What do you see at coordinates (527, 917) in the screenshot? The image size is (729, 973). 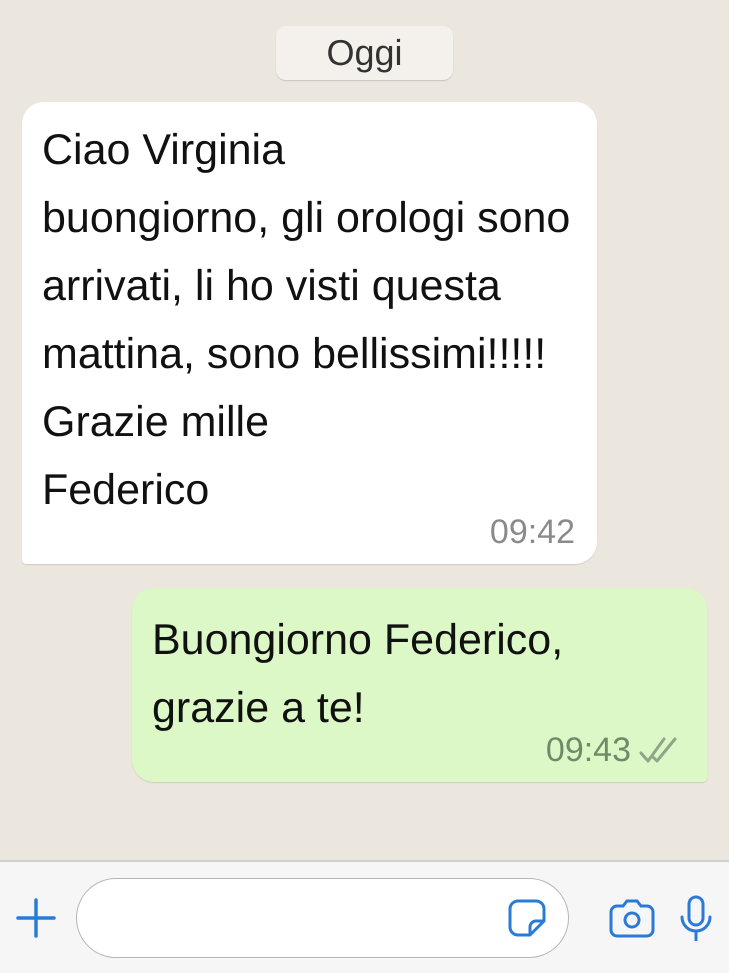 I see `sticker-icon` at bounding box center [527, 917].